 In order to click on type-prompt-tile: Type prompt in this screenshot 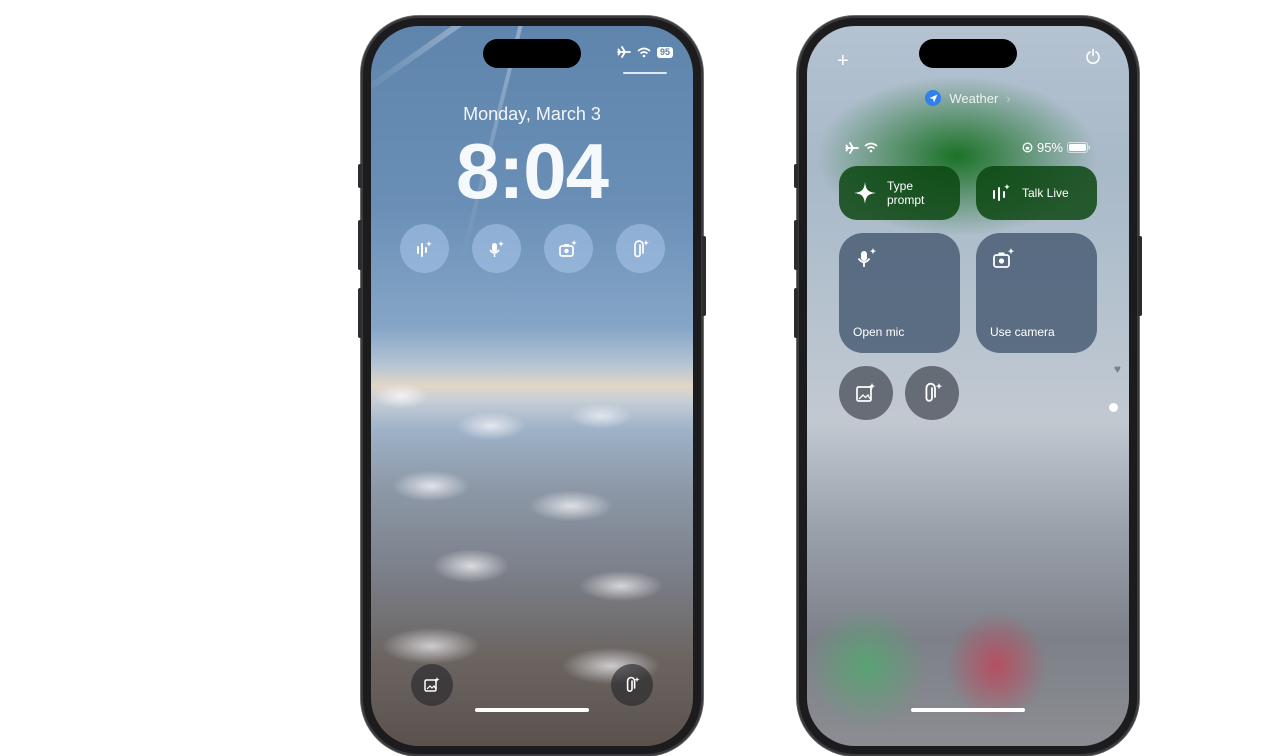, I will do `click(899, 193)`.